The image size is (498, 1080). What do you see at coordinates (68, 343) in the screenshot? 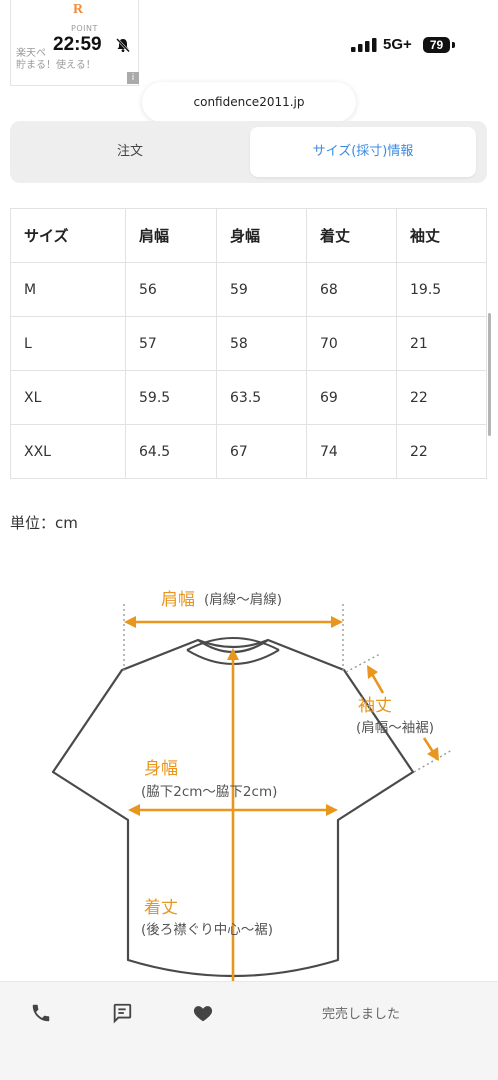
I see `table-cell: L` at bounding box center [68, 343].